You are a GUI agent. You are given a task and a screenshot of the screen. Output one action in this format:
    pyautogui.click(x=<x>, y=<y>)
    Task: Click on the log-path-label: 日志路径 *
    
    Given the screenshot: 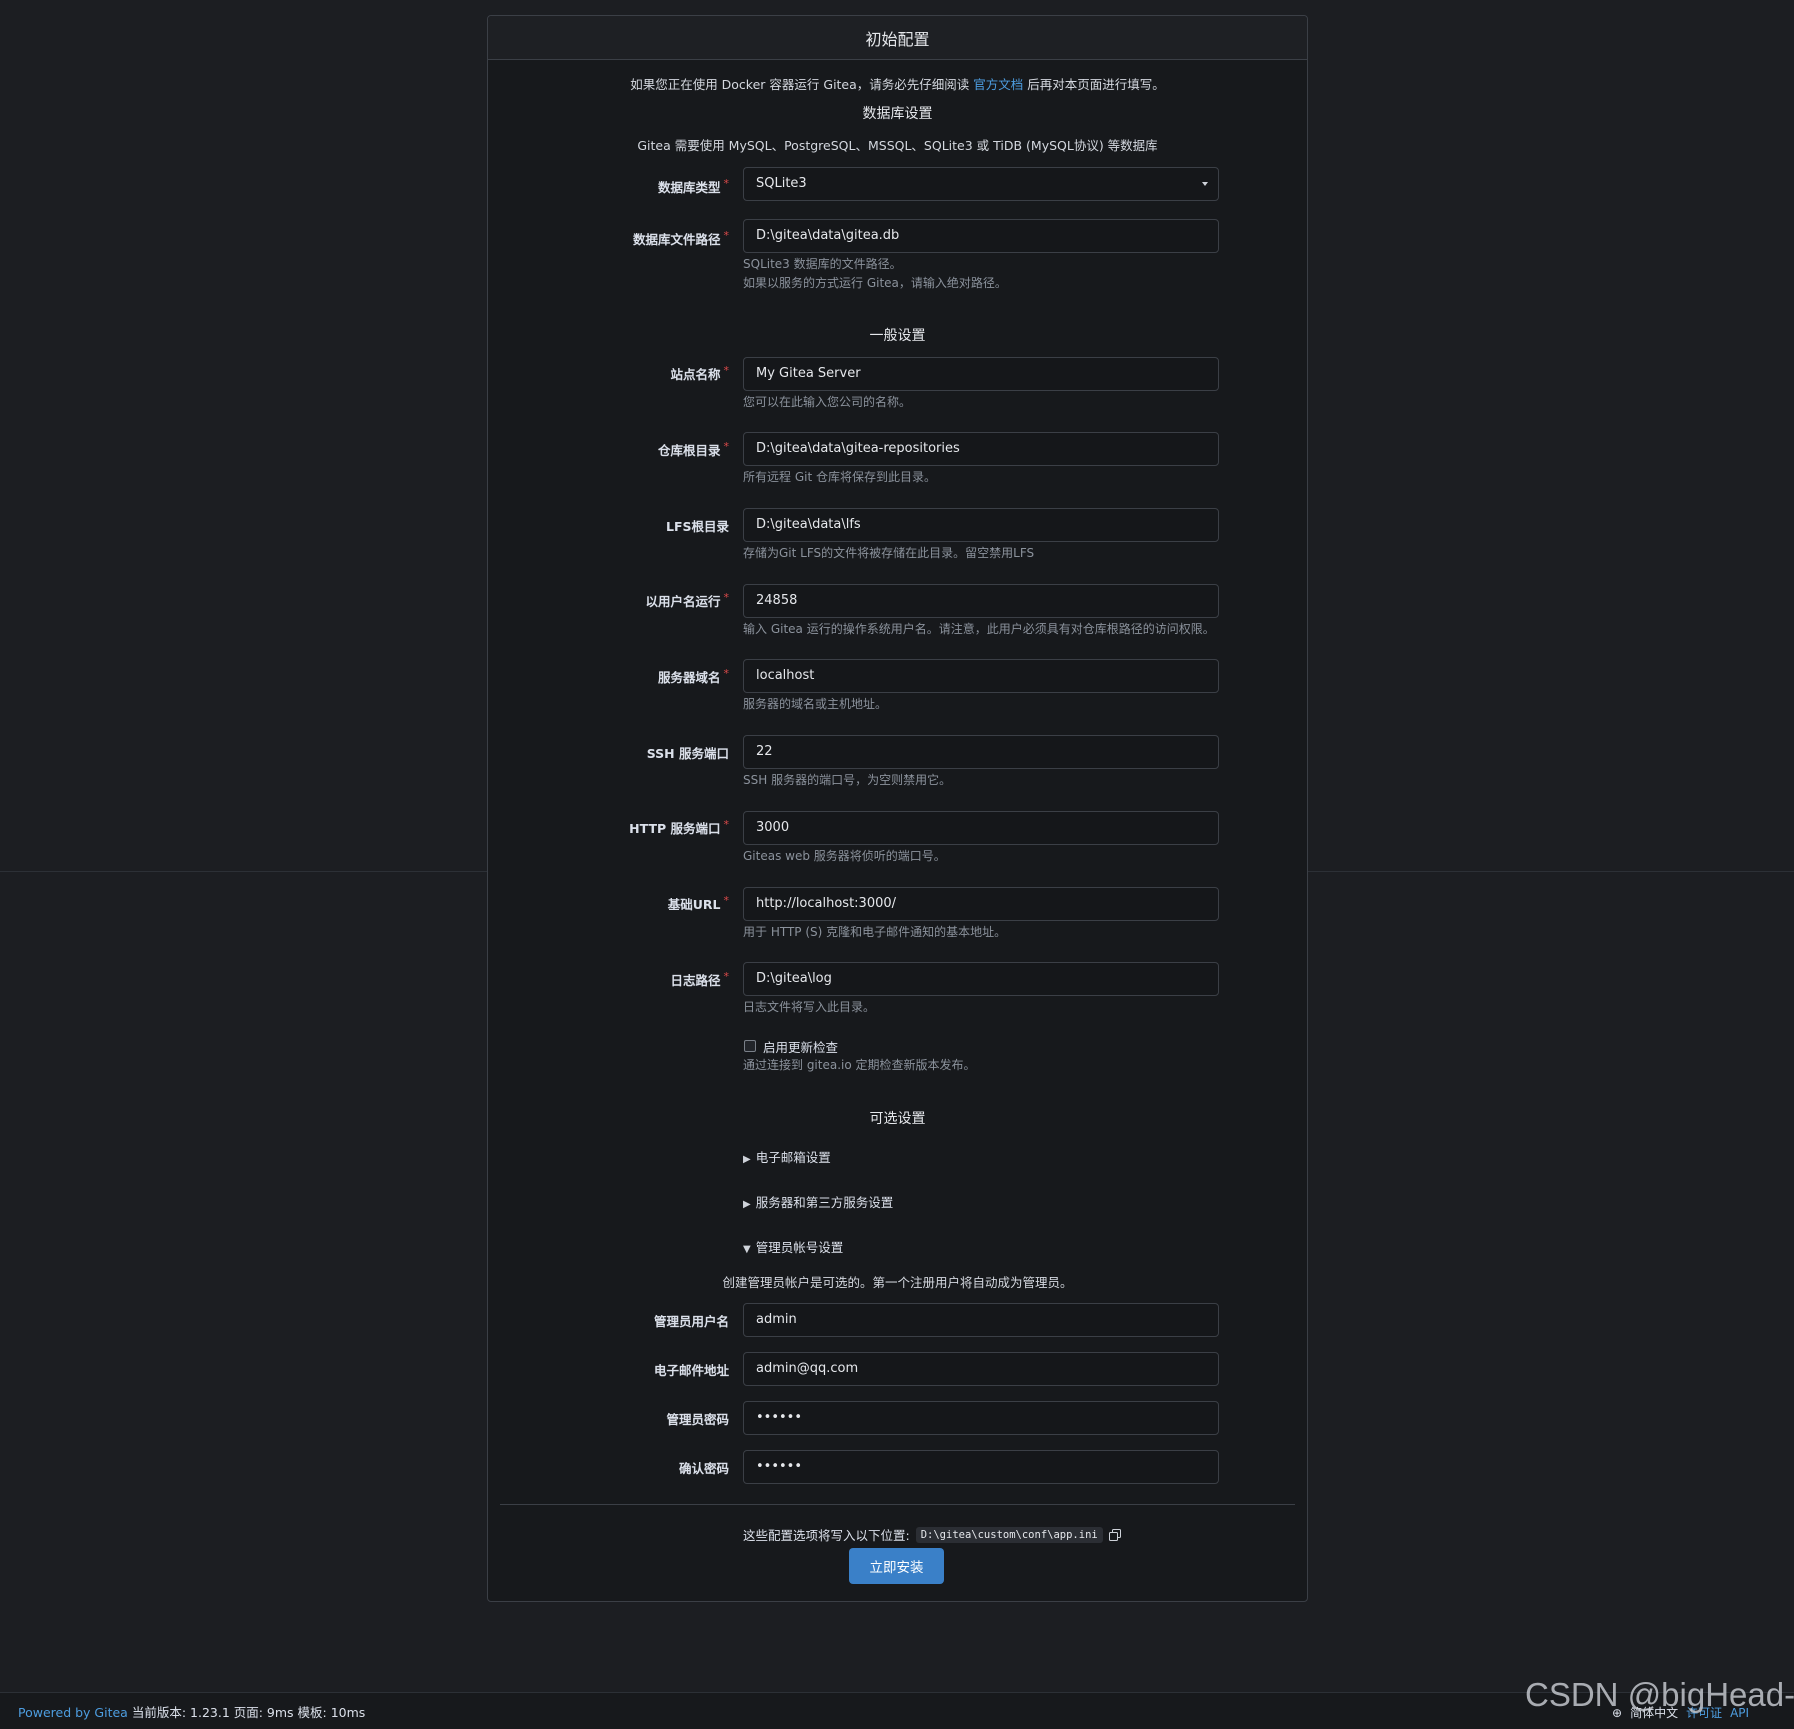 What is the action you would take?
    pyautogui.click(x=699, y=979)
    